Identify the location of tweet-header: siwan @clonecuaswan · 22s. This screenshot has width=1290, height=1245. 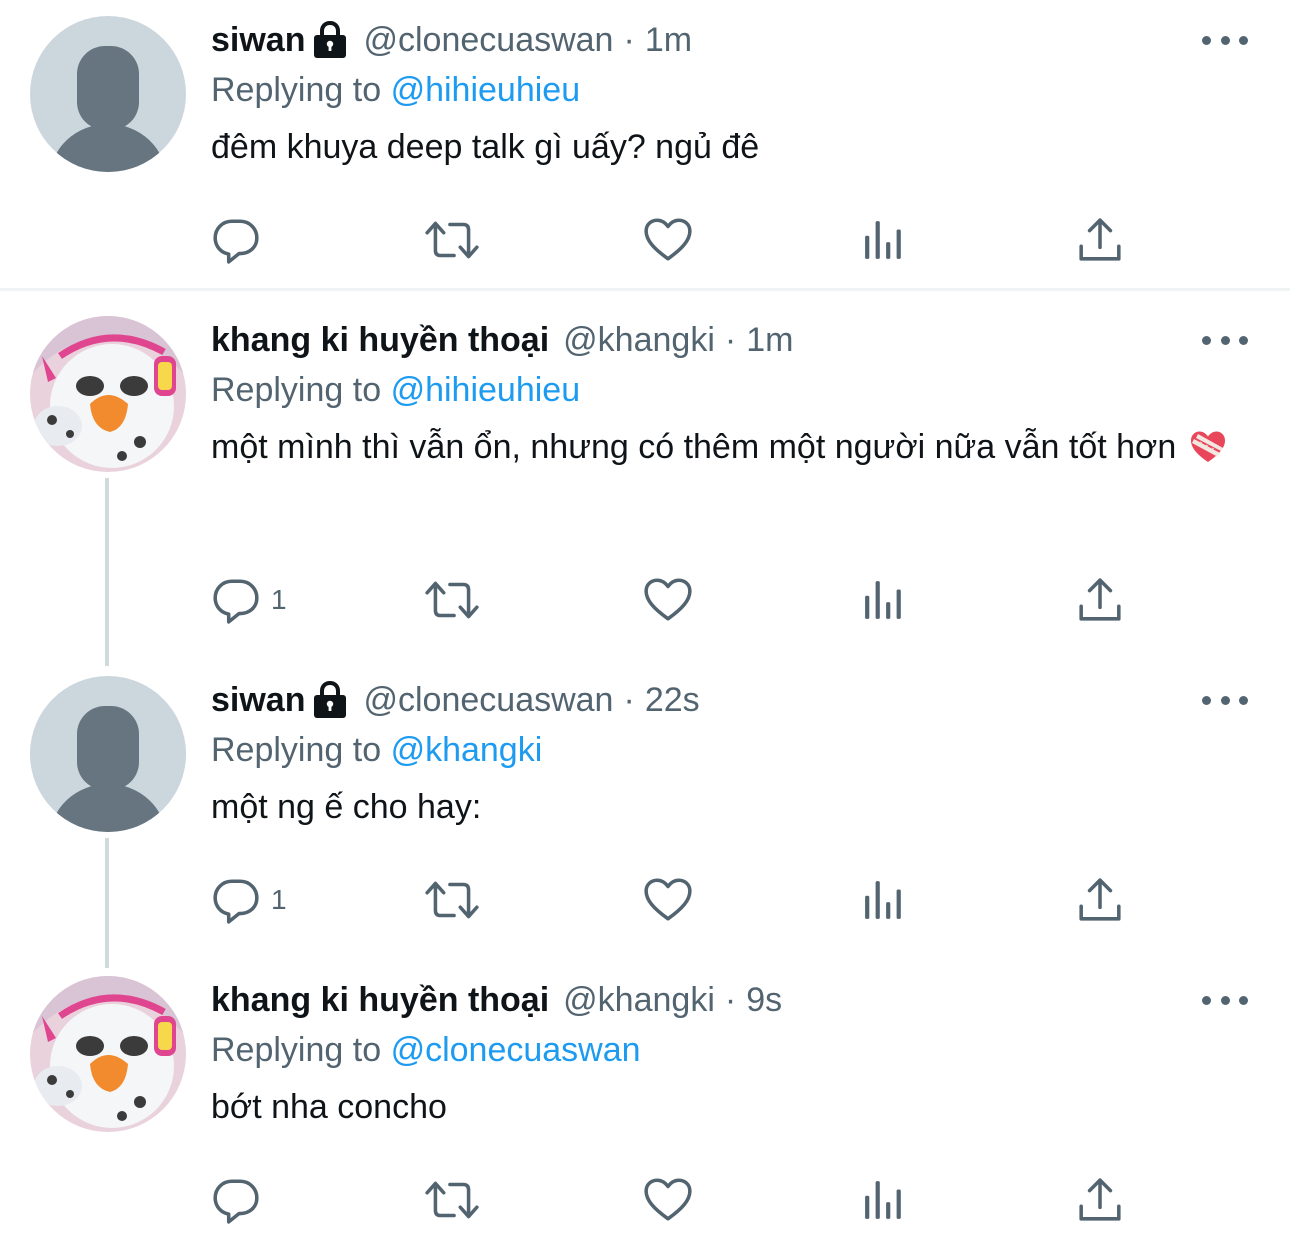
(730, 700).